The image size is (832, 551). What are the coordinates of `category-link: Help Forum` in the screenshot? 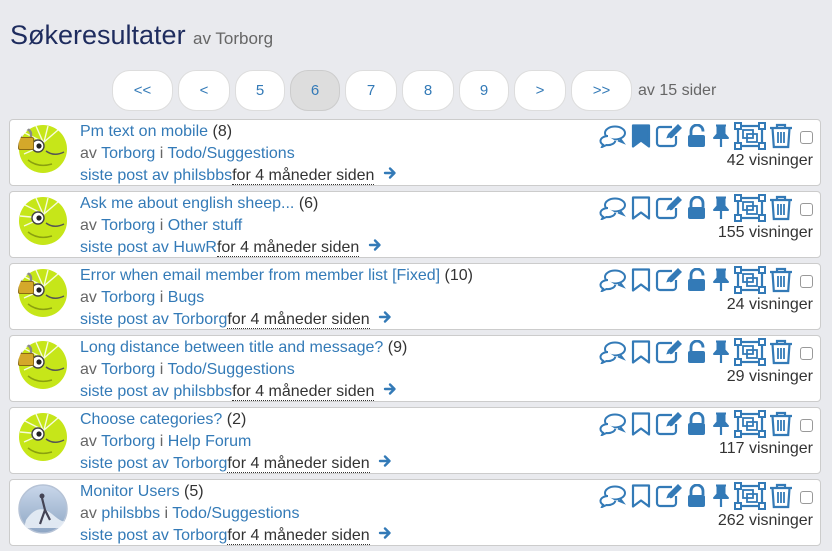 It's located at (210, 441).